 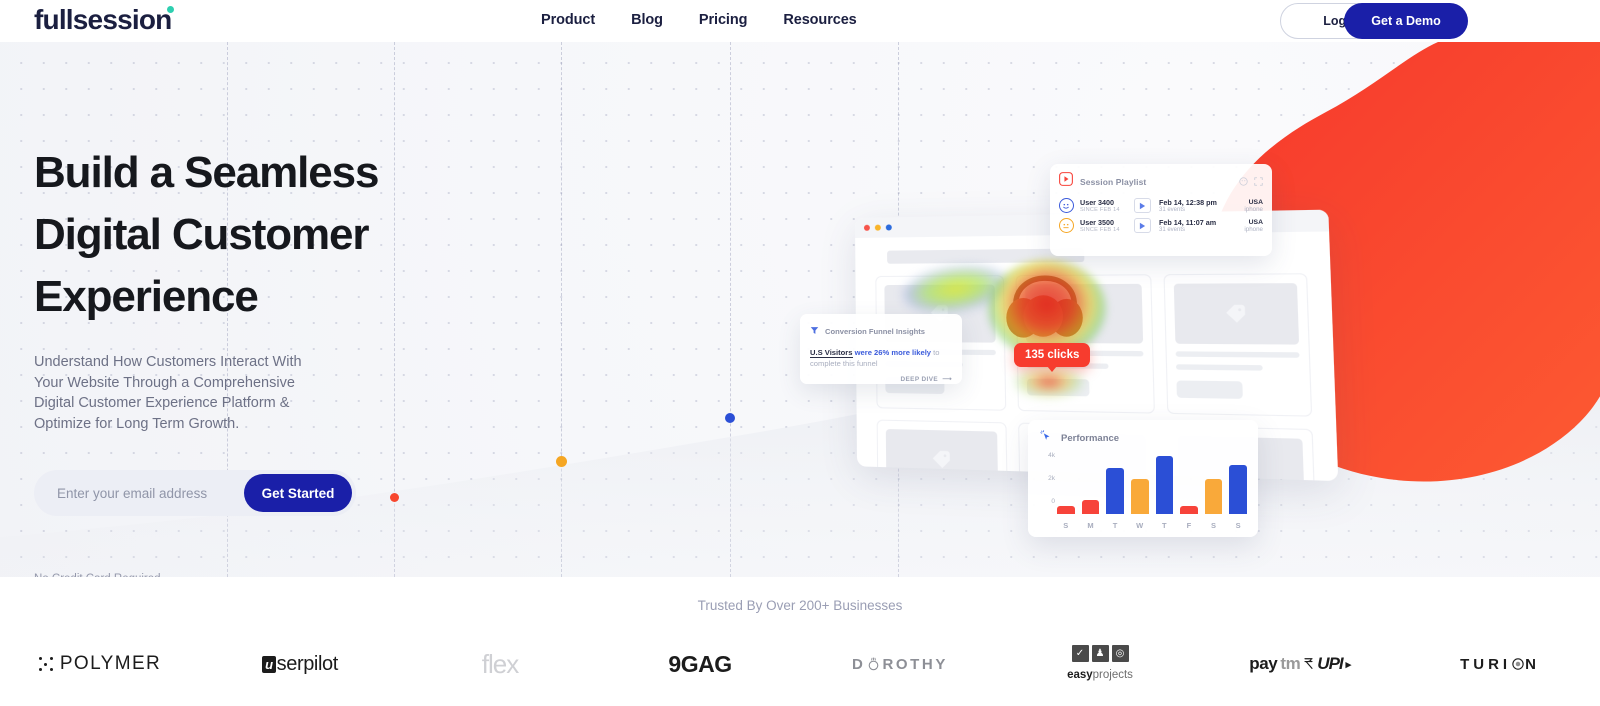 What do you see at coordinates (1066, 181) in the screenshot?
I see `play-badge-icon` at bounding box center [1066, 181].